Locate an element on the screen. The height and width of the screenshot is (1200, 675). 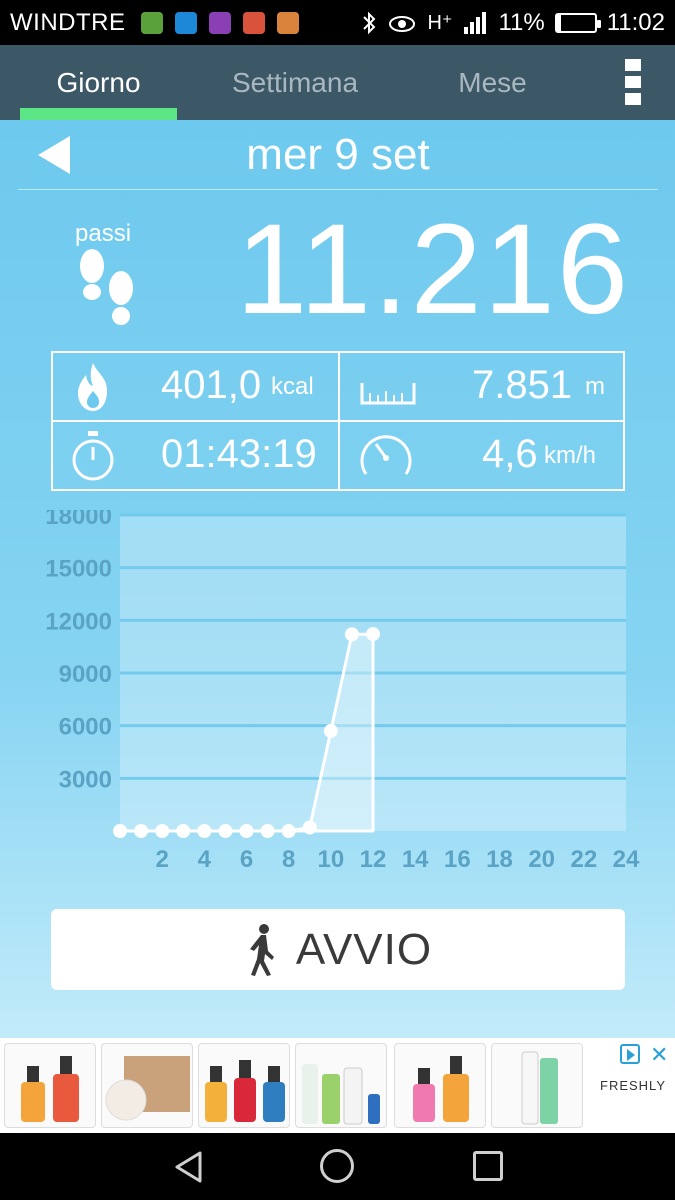
status-bar: WINDTRE H⁺ 11% 11:02 is located at coordinates (337, 22).